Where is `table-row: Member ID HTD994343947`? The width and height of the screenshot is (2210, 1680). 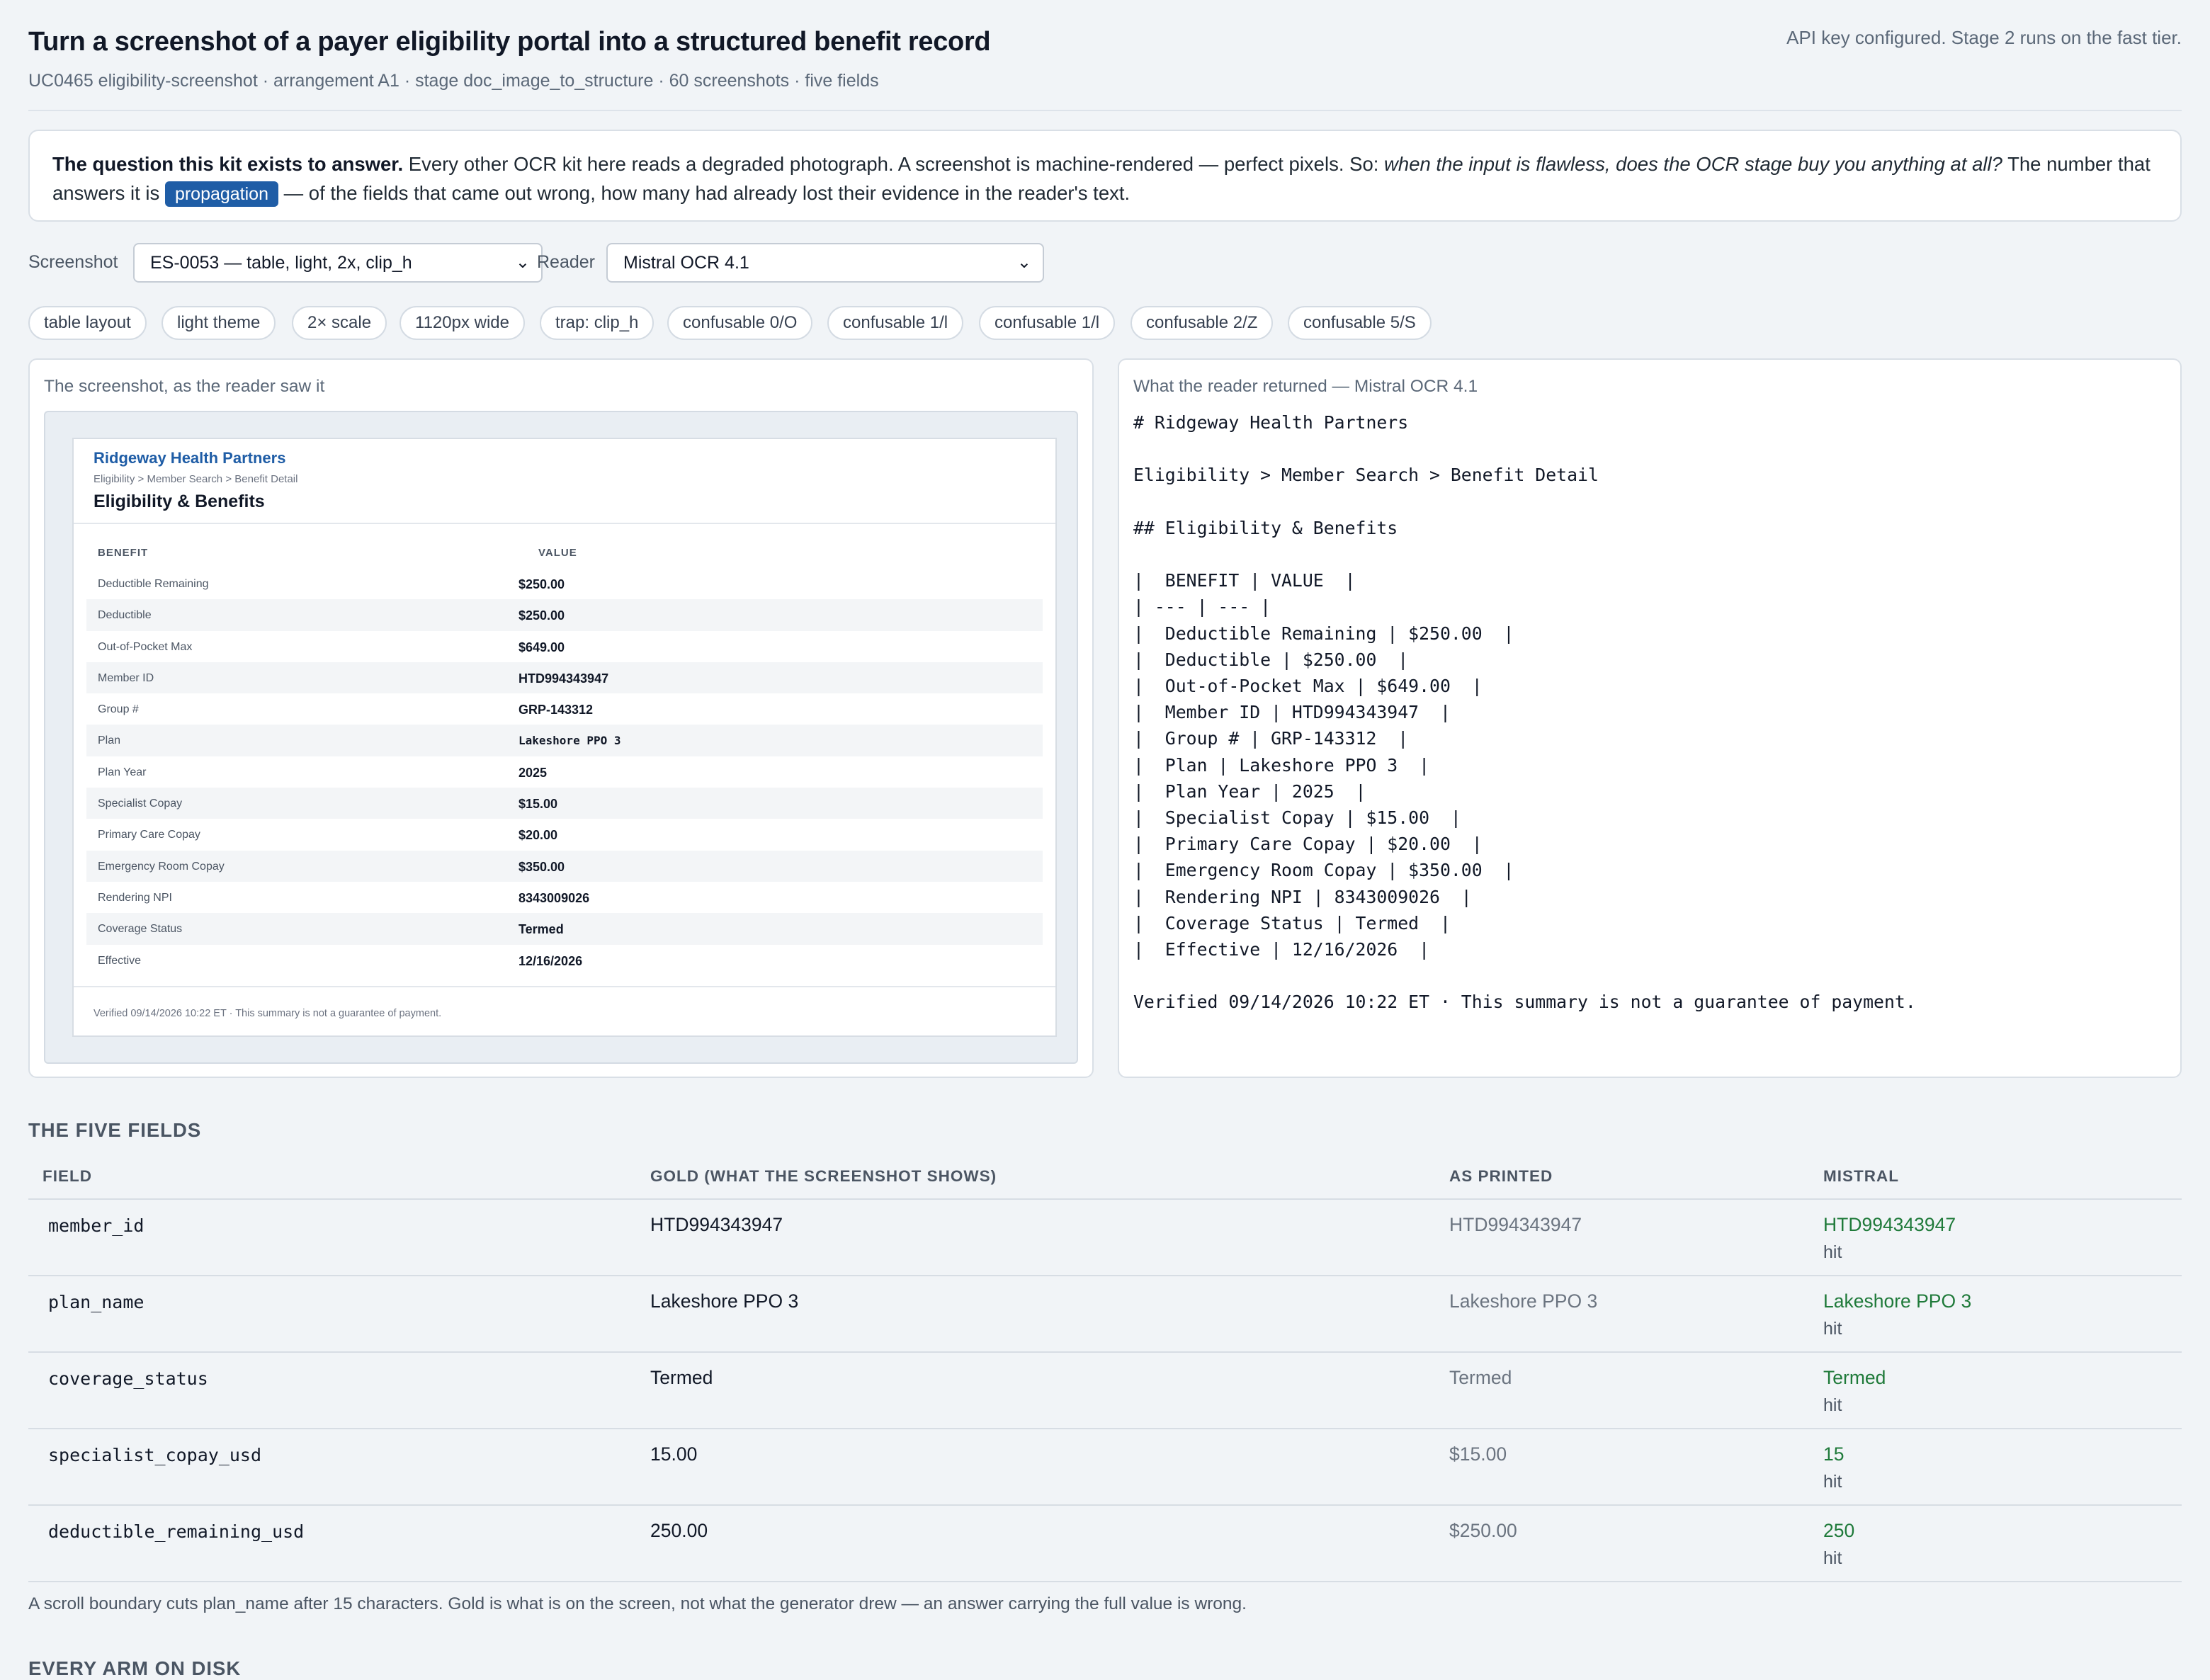 table-row: Member ID HTD994343947 is located at coordinates (565, 678).